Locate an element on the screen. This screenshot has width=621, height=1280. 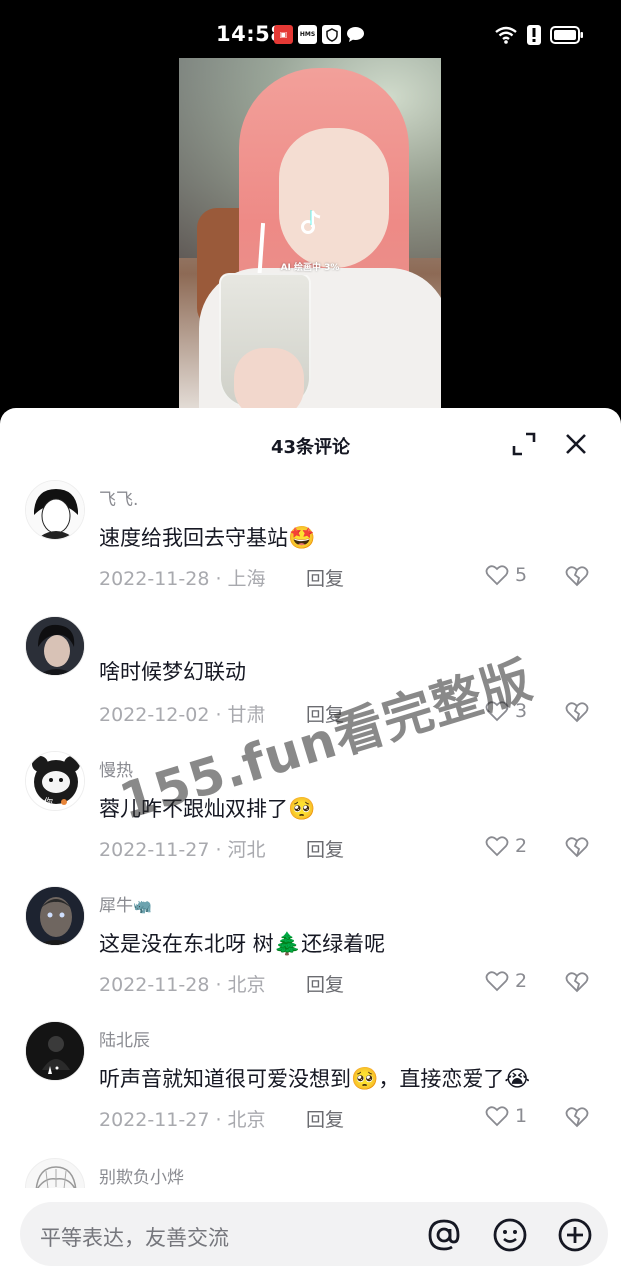
status-bar: 14:58 ▣ HMS is located at coordinates (310, 29).